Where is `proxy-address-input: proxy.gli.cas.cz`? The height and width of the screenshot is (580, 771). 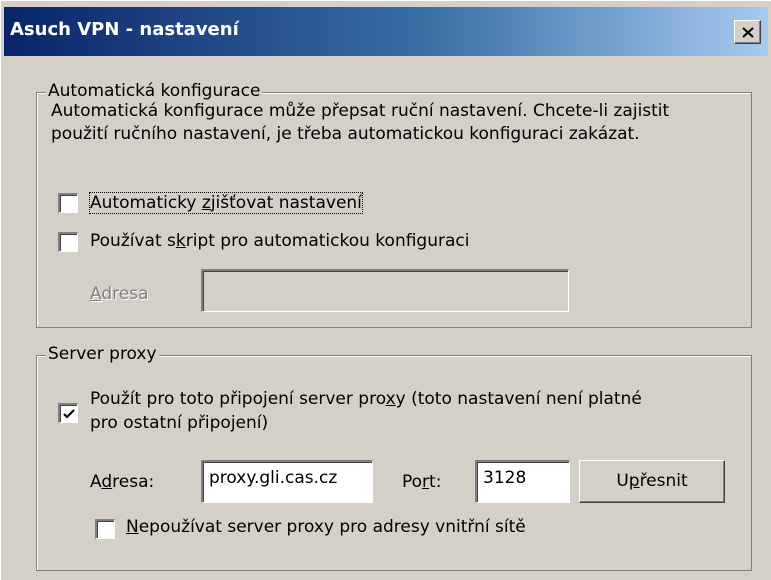
proxy-address-input: proxy.gli.cas.cz is located at coordinates (287, 481).